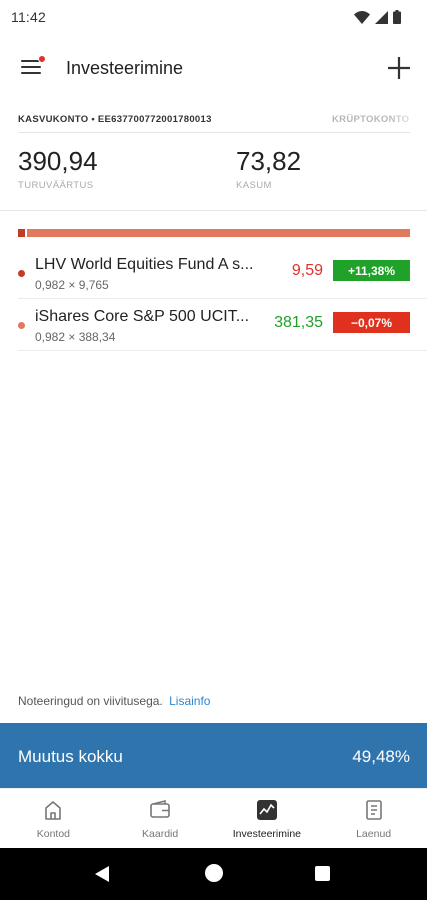 The height and width of the screenshot is (900, 427). Describe the element at coordinates (53, 810) in the screenshot. I see `home-icon` at that location.